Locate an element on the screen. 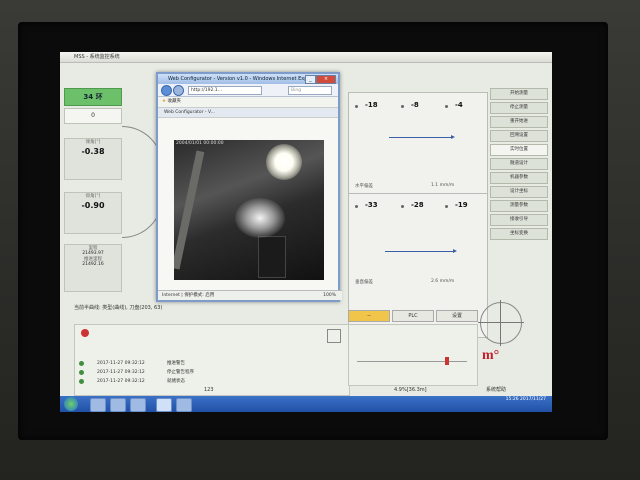  slider-handle is located at coordinates (447, 361).